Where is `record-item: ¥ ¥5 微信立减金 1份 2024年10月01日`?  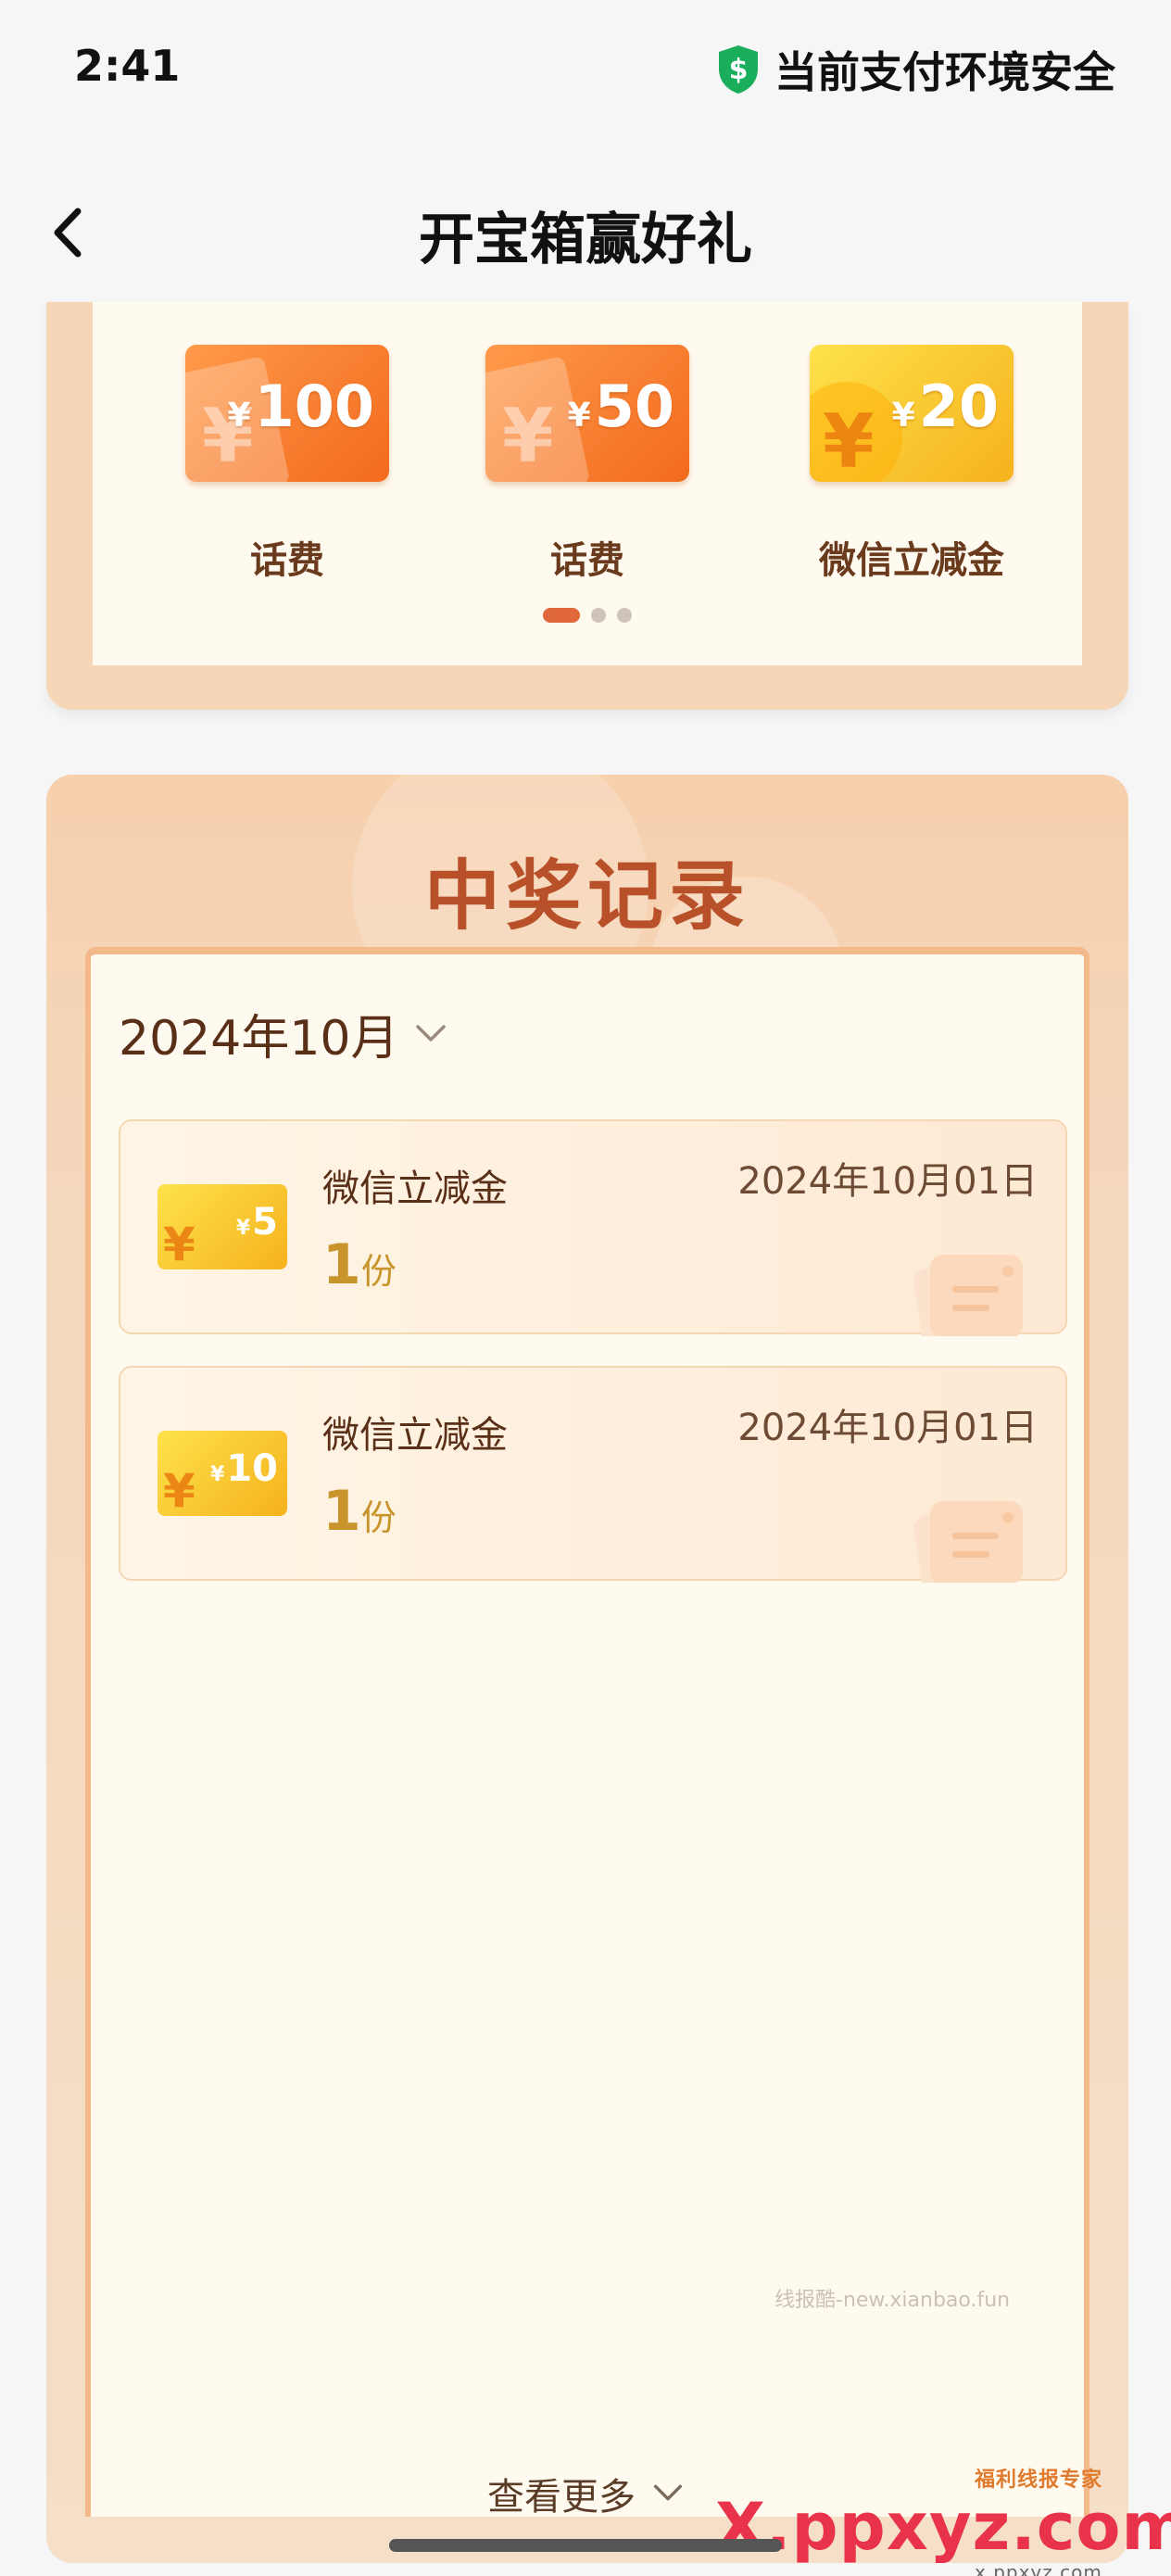
record-item: ¥ ¥5 微信立减金 1份 2024年10月01日 is located at coordinates (593, 1227).